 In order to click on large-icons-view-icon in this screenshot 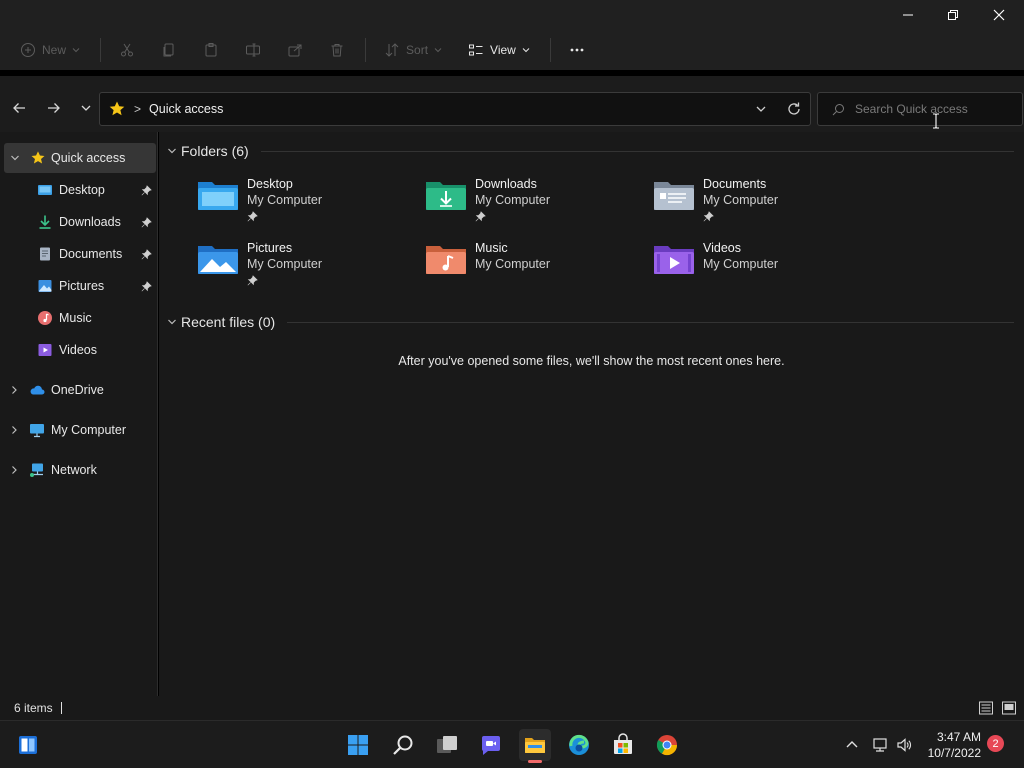, I will do `click(1009, 708)`.